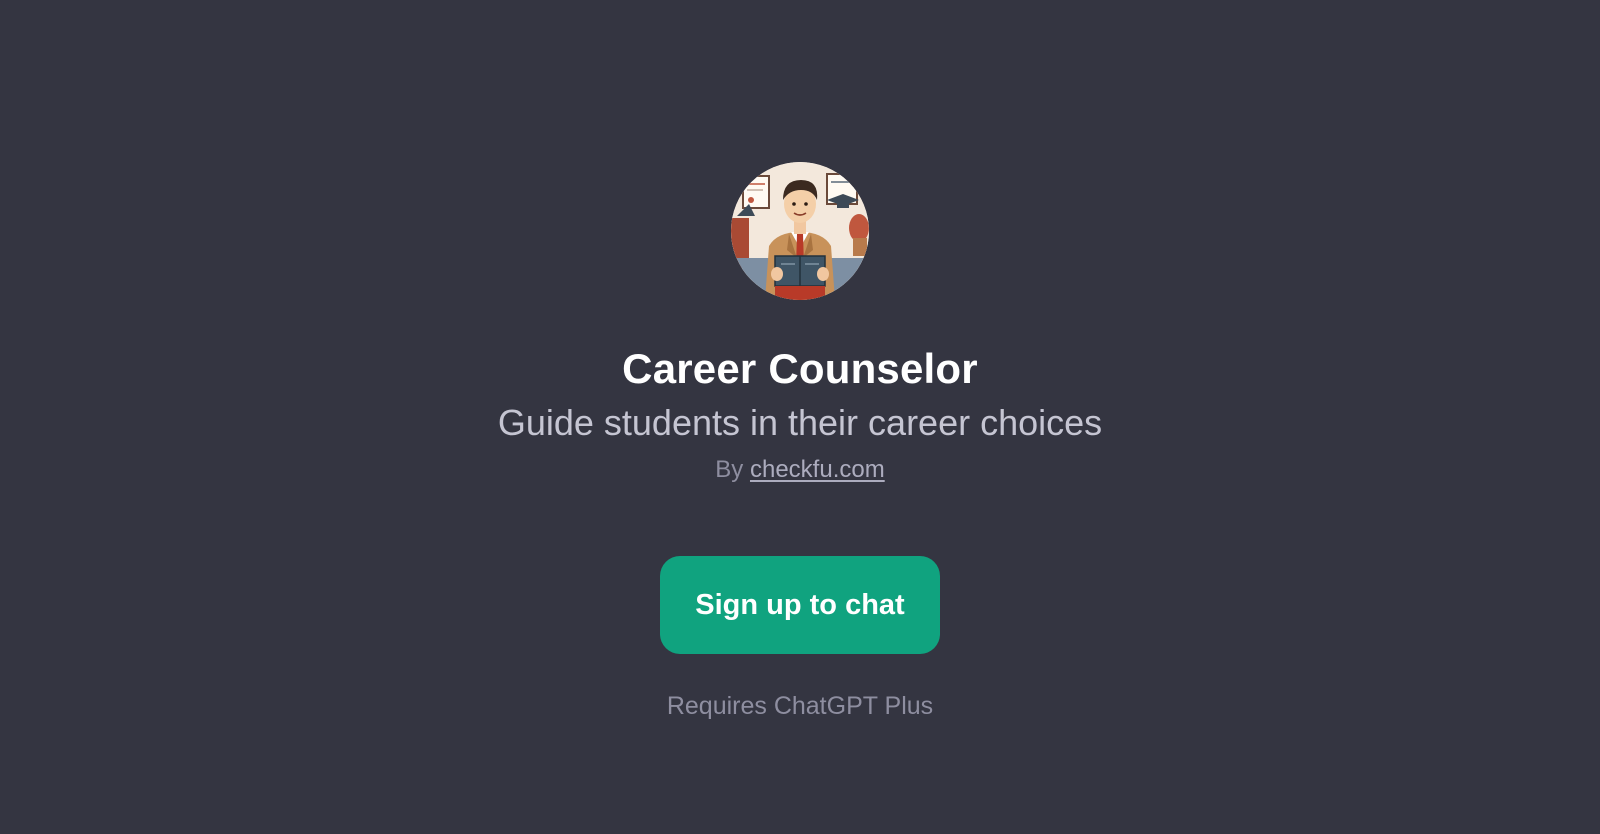  I want to click on author-link: checkfu.com, so click(817, 469).